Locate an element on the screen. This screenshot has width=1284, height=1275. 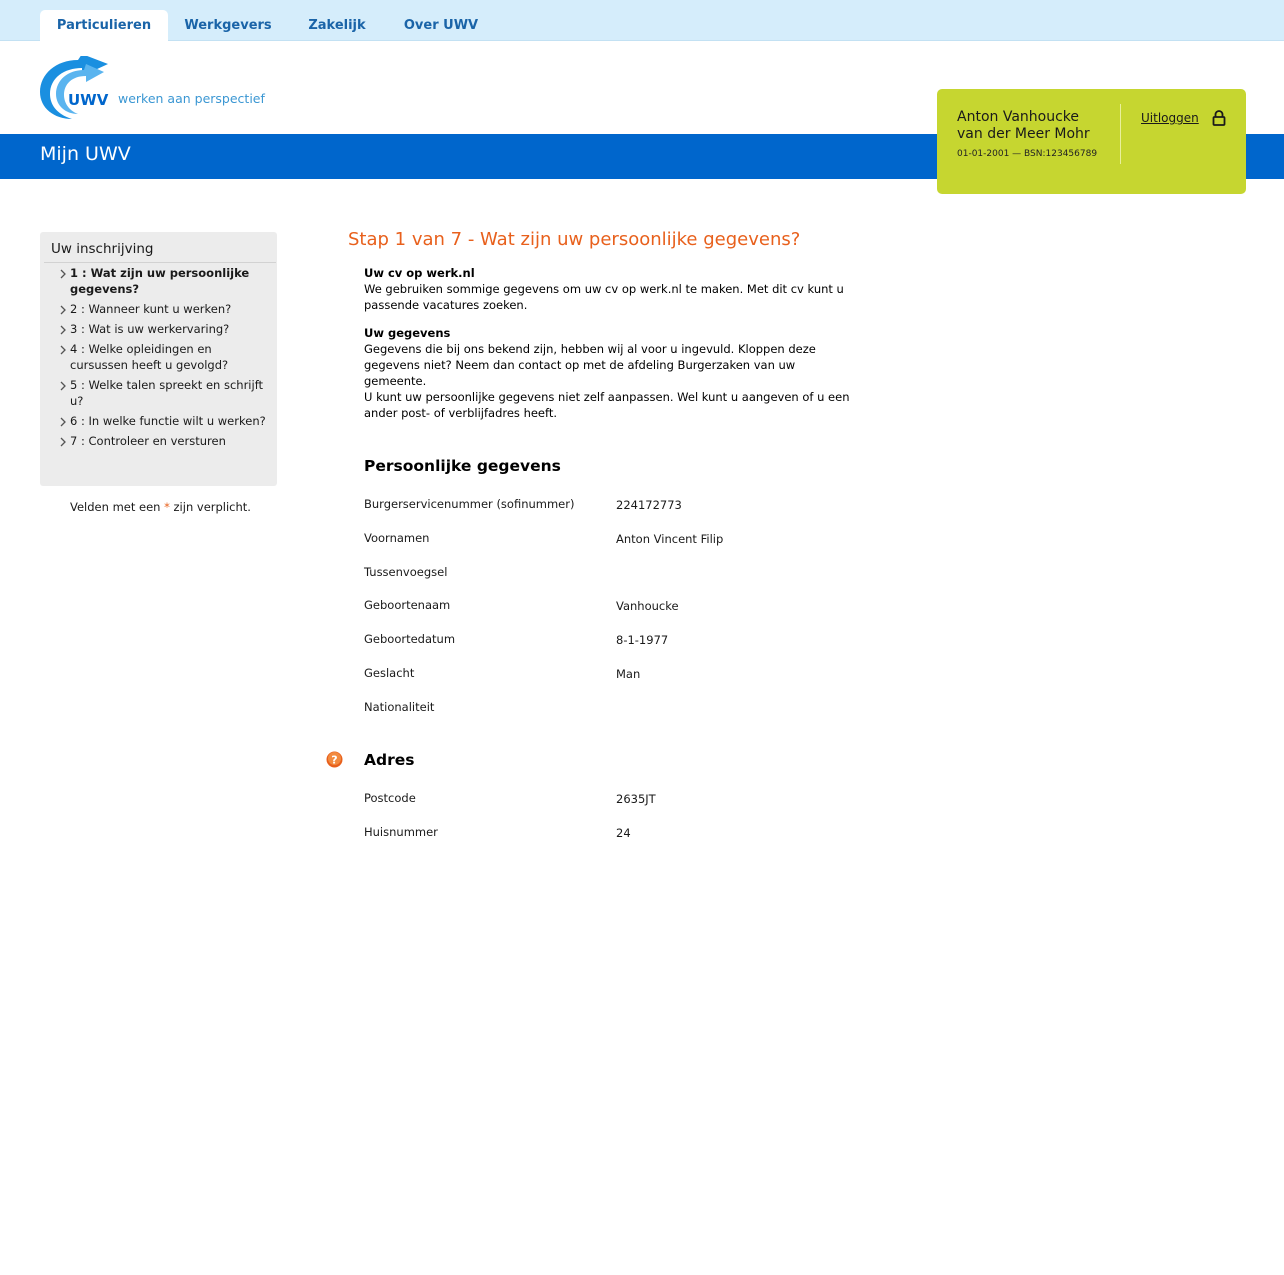
field-label-tussenvoegsel: Tussenvoegsel is located at coordinates (406, 572).